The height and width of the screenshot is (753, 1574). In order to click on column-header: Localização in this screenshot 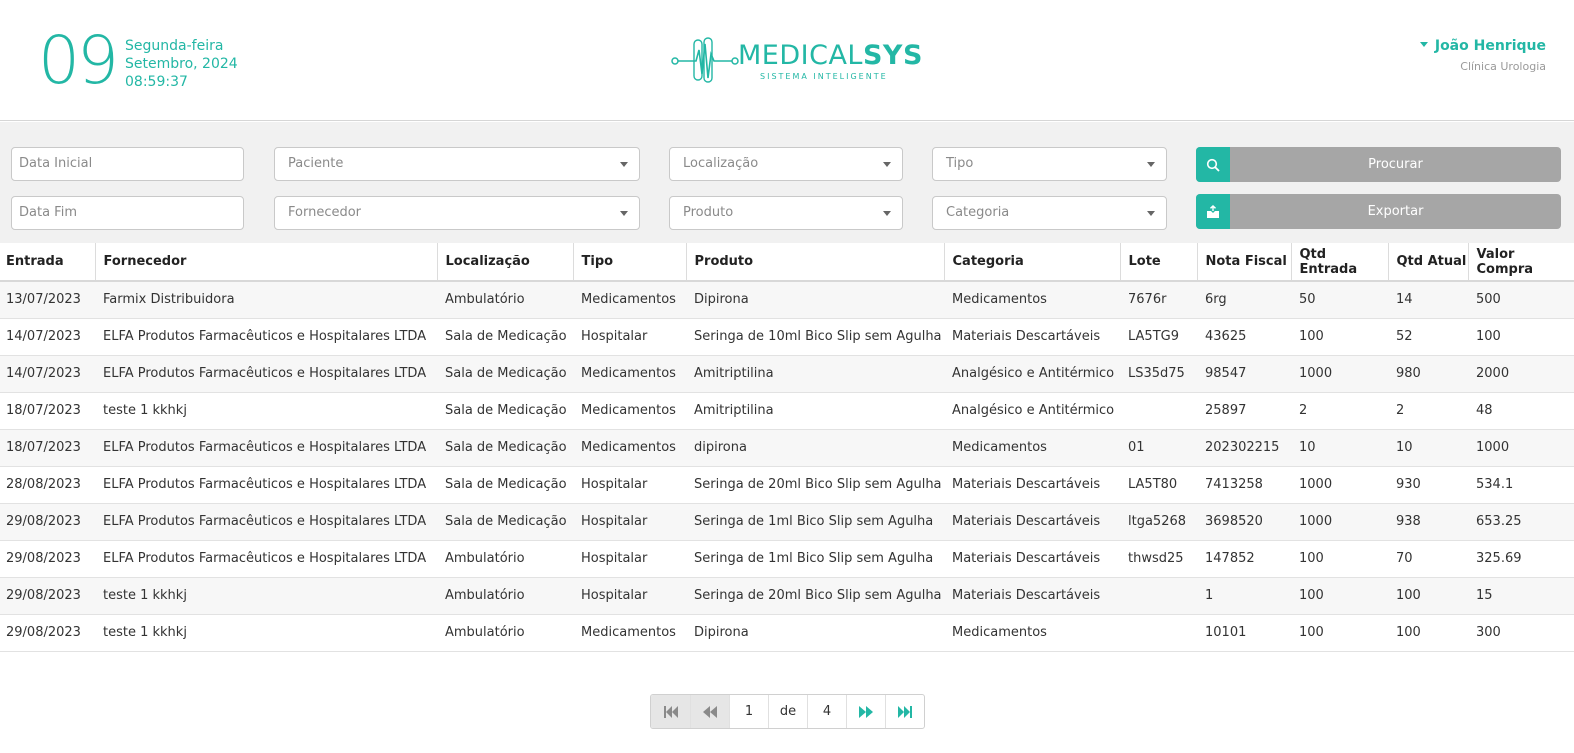, I will do `click(504, 262)`.